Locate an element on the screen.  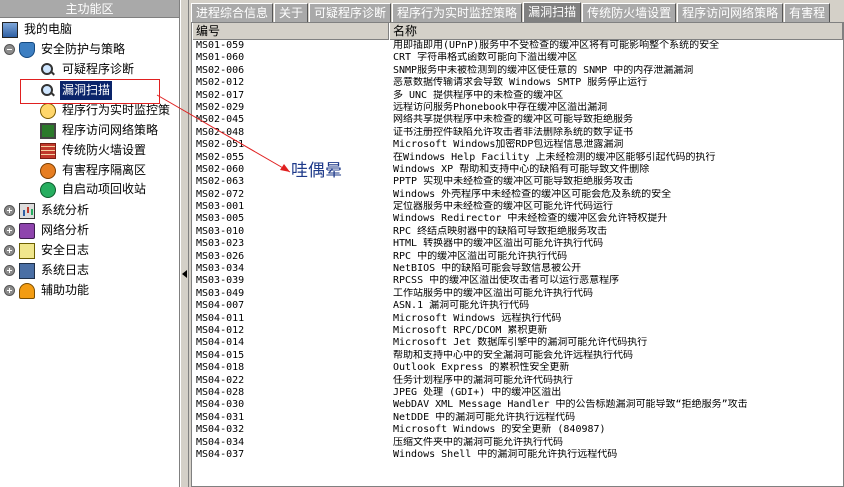
table-row: MS02-029 远程访问服务Phonebook中存在缓冲区溢出漏洞 is located at coordinates (517, 108).